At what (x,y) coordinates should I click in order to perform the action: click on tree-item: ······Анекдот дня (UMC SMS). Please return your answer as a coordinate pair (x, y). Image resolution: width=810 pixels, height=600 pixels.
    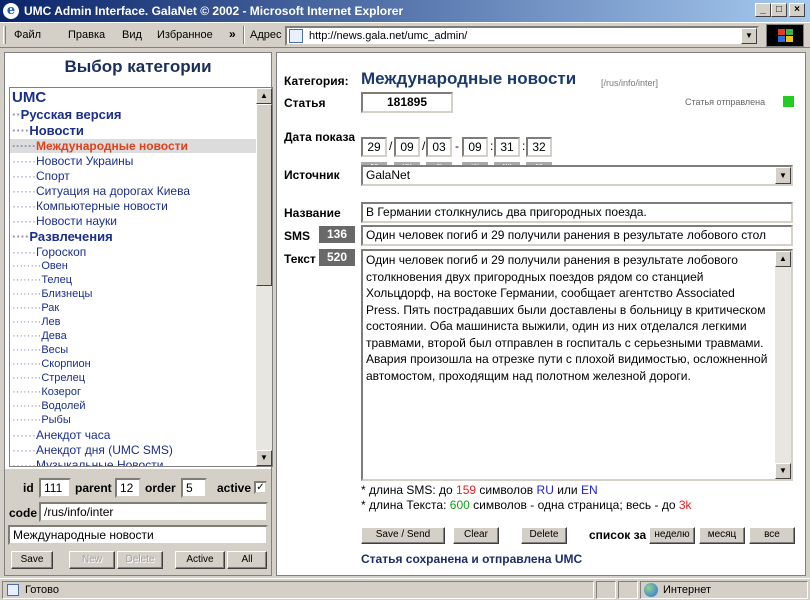
    Looking at the image, I should click on (92, 450).